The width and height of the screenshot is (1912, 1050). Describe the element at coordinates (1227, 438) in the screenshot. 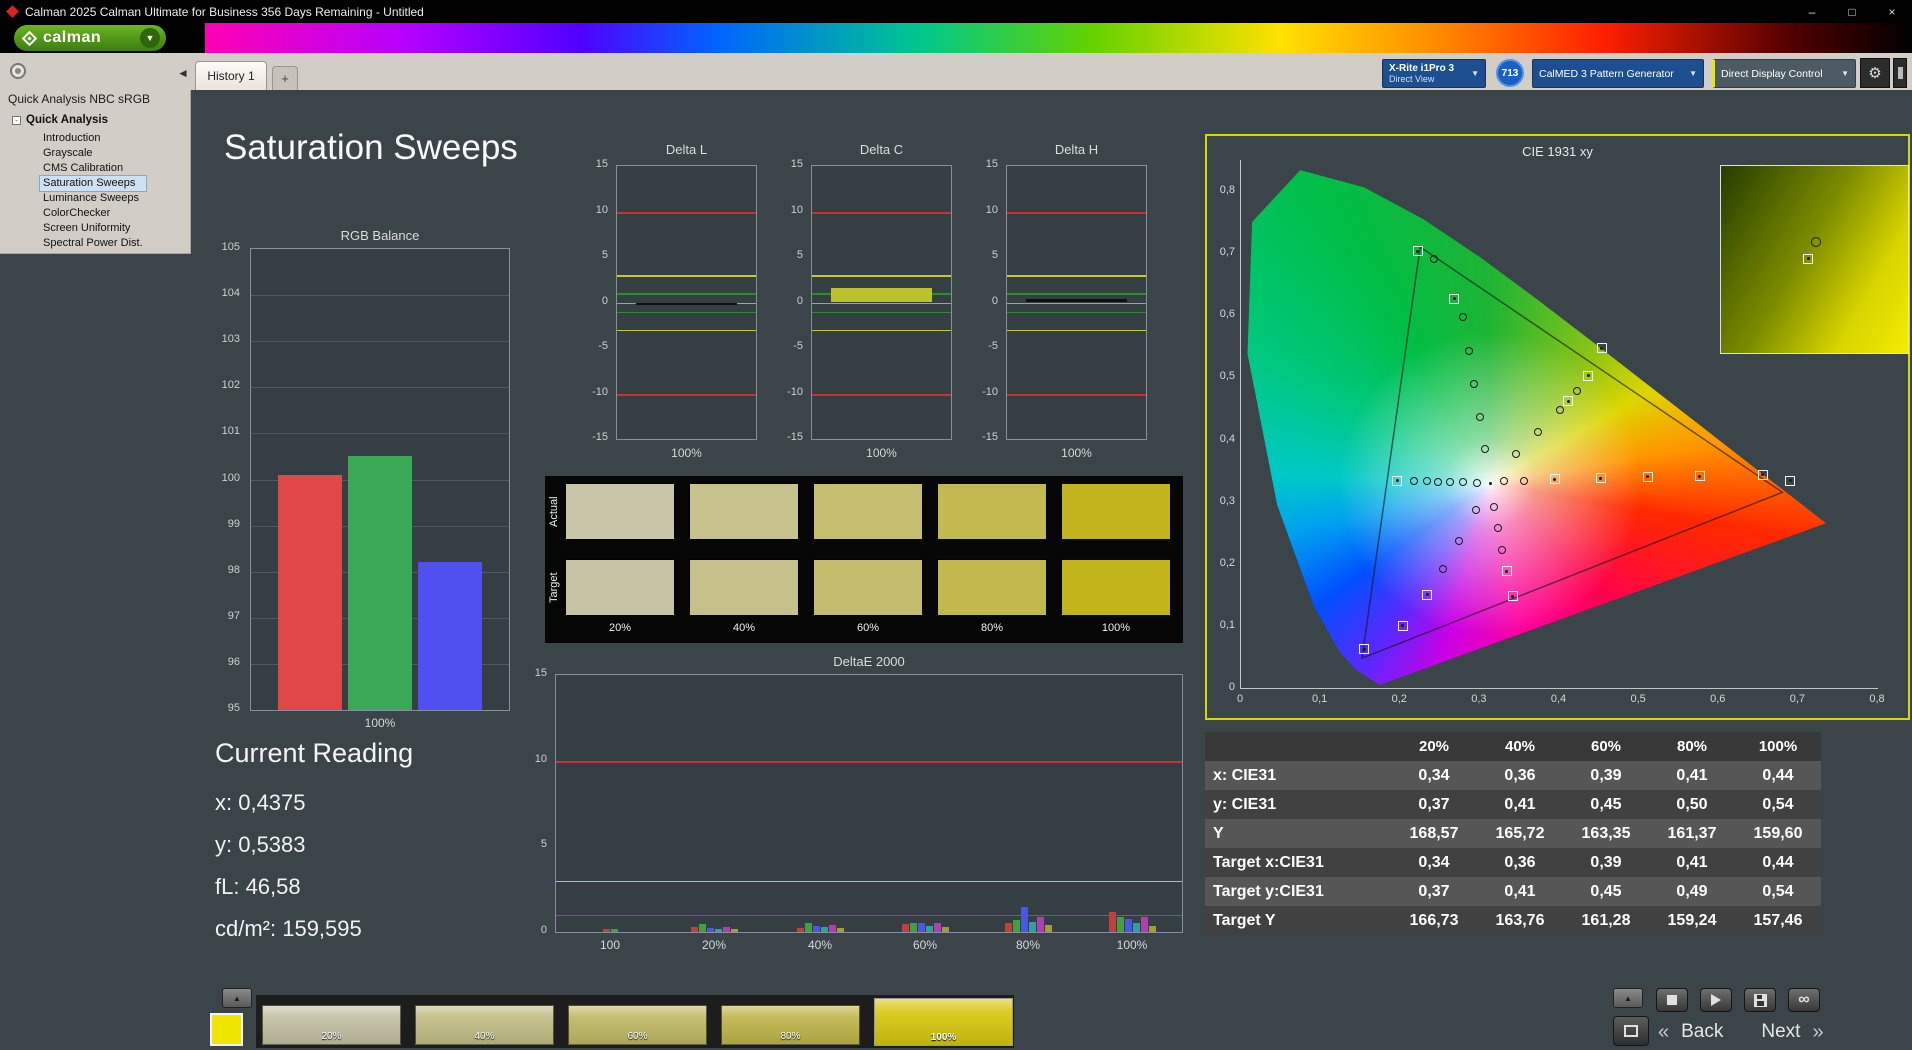

I see `y-tick-label: 0,4` at that location.